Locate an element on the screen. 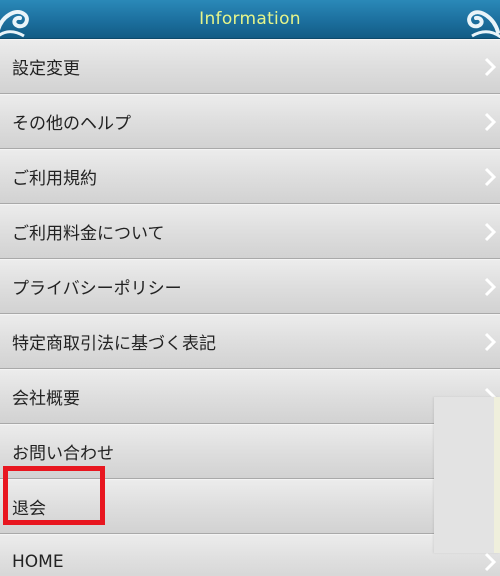 This screenshot has width=500, height=576. menu-item-label: 退会 is located at coordinates (29, 509).